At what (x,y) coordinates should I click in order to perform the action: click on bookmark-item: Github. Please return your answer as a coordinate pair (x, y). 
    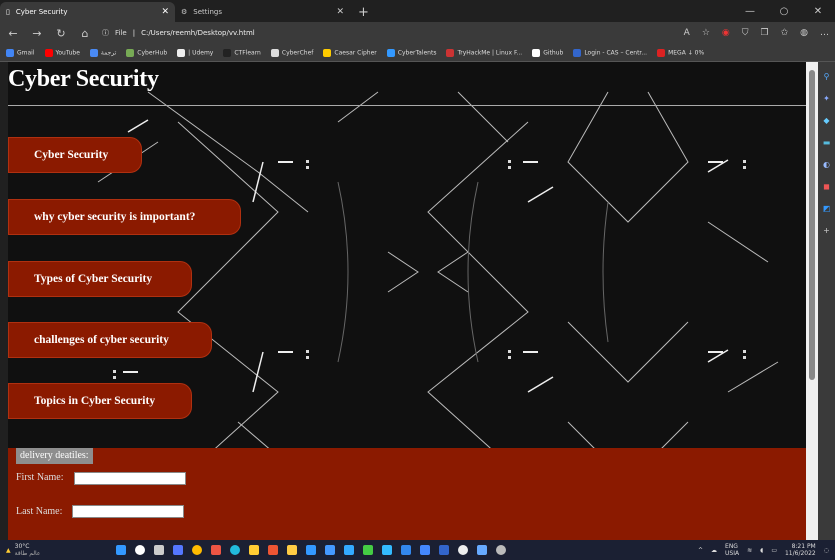
    Looking at the image, I should click on (547, 52).